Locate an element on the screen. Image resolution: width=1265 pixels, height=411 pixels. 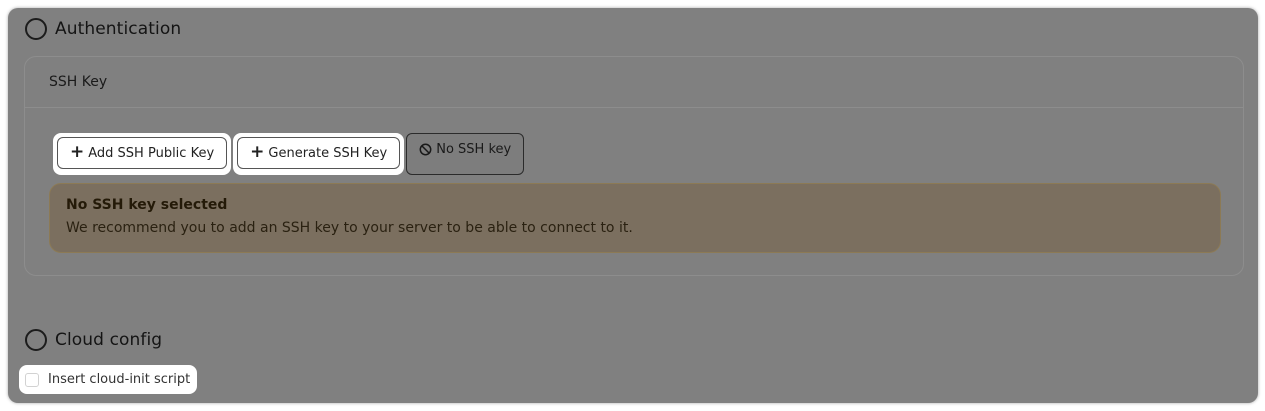
no-ssh-key-button: No SSH key is located at coordinates (465, 154).